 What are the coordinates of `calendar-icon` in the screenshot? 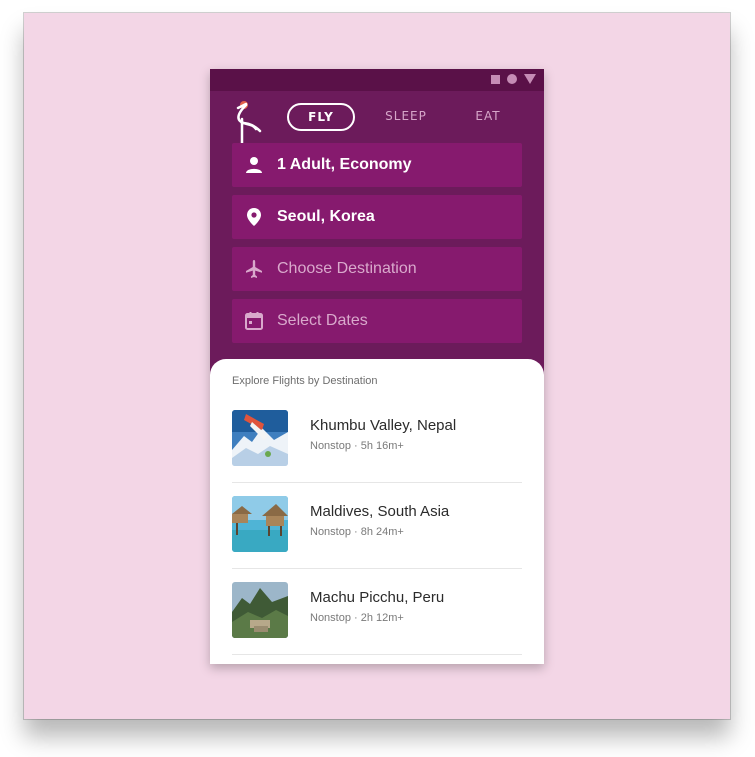 It's located at (254, 321).